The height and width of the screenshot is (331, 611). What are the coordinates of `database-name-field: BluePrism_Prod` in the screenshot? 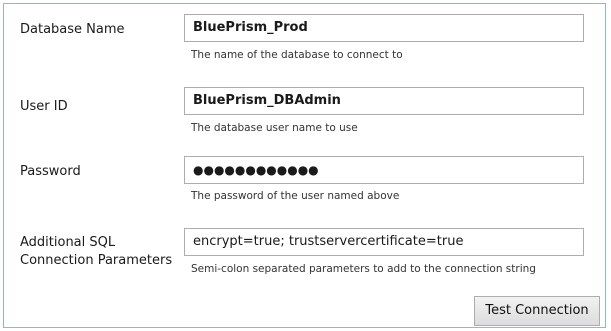 It's located at (384, 28).